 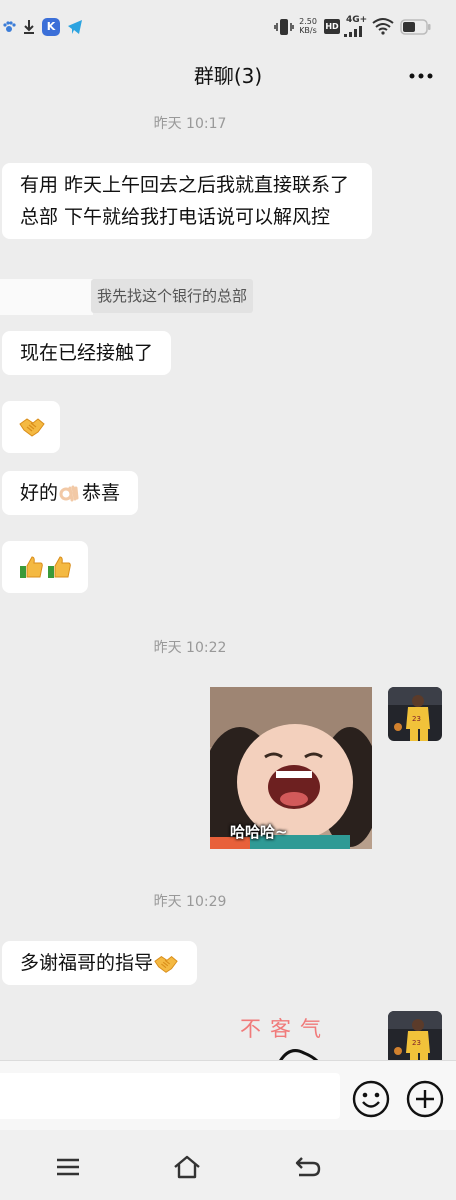 I want to click on status-bar-notifications: K, so click(x=50, y=27).